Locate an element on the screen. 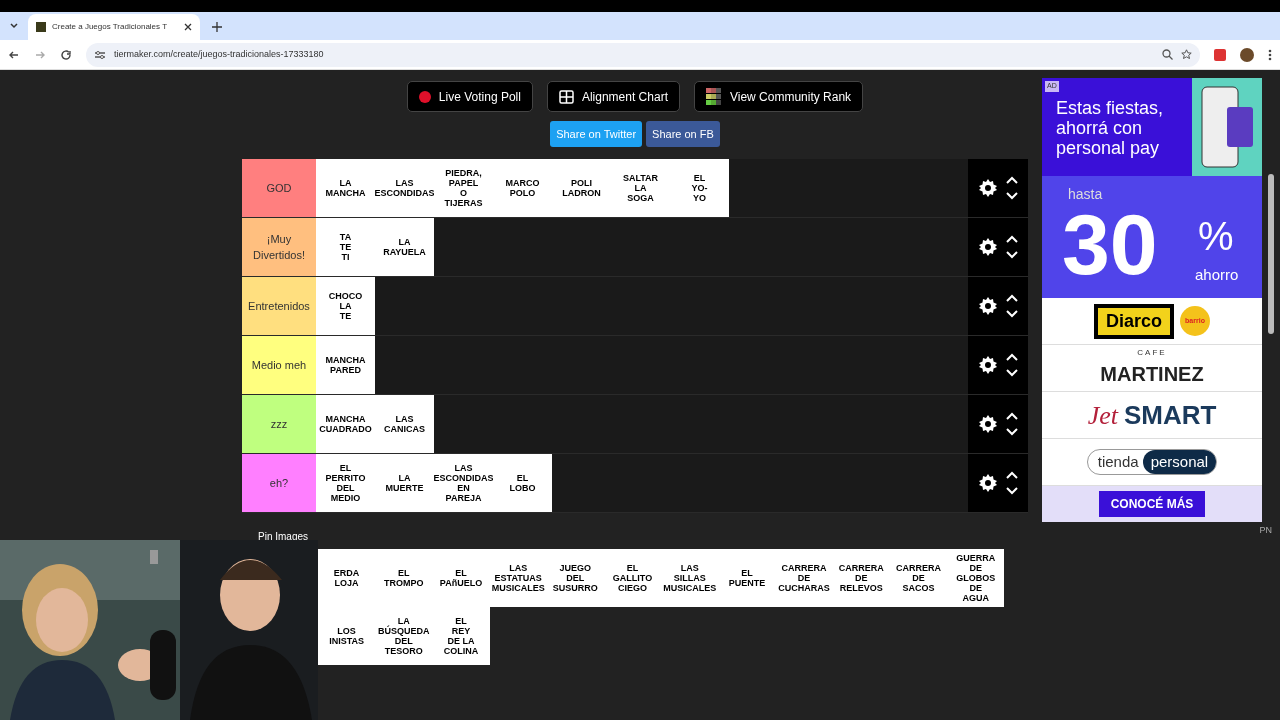 This screenshot has width=1280, height=720. game-tile: LAS ESCONDIDAS EN PAREJA is located at coordinates (463, 483).